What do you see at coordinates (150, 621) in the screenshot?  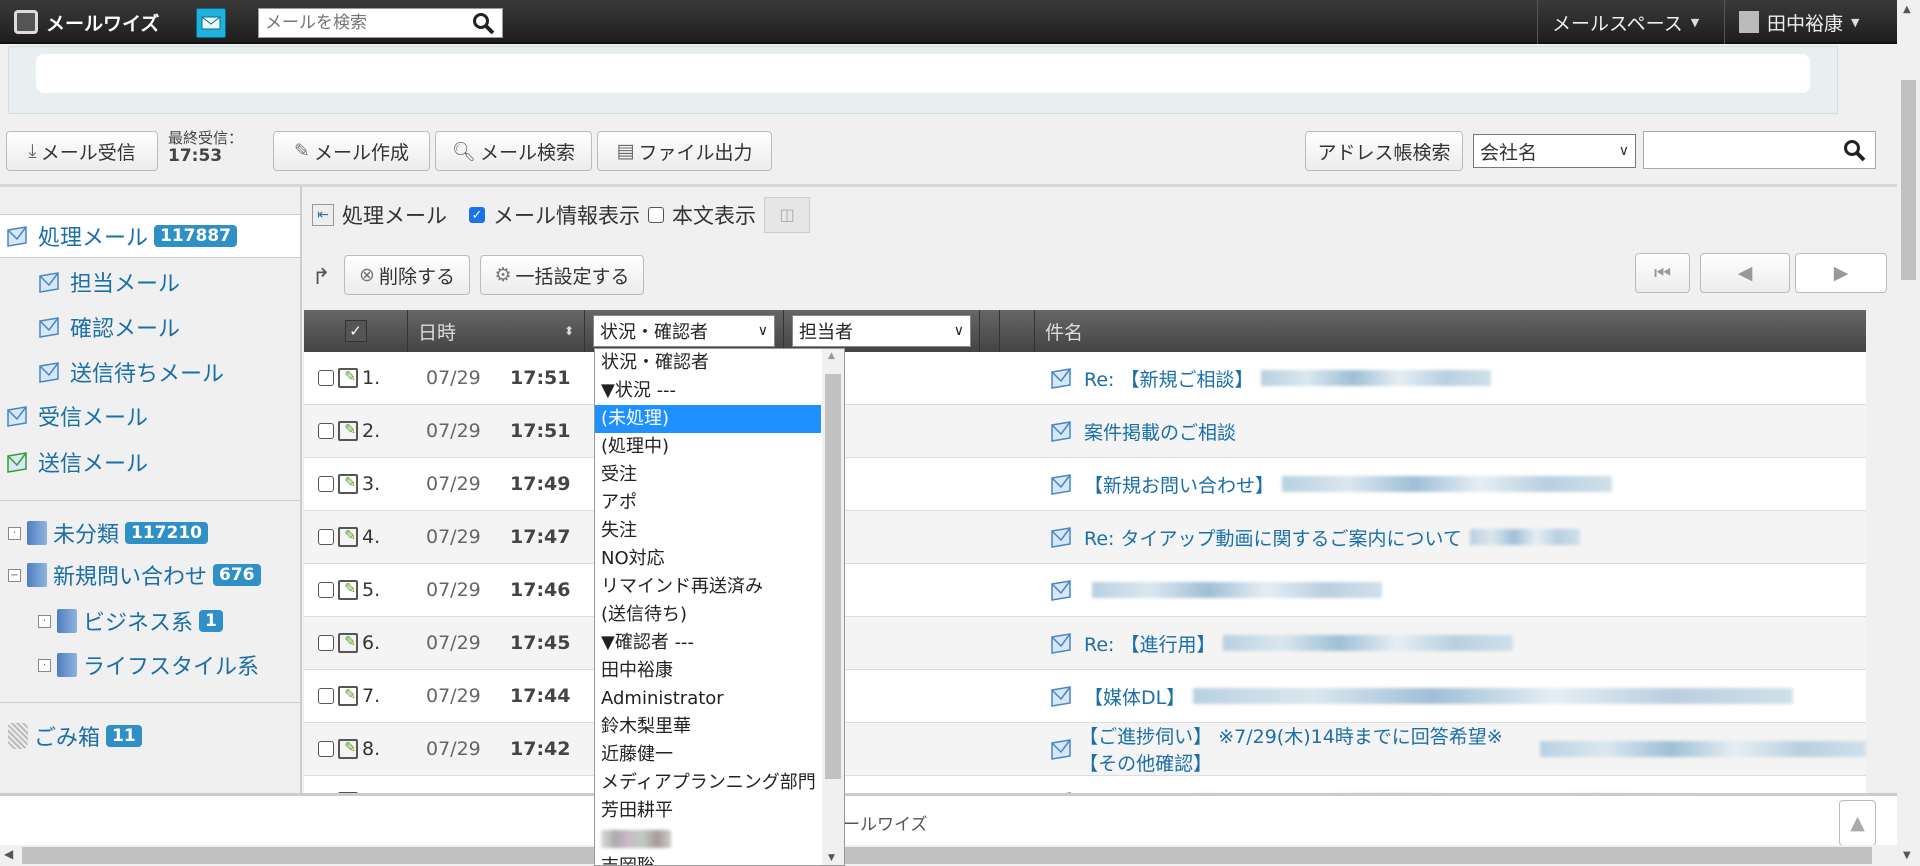 I see `folder-item: · ビジネス系 1` at bounding box center [150, 621].